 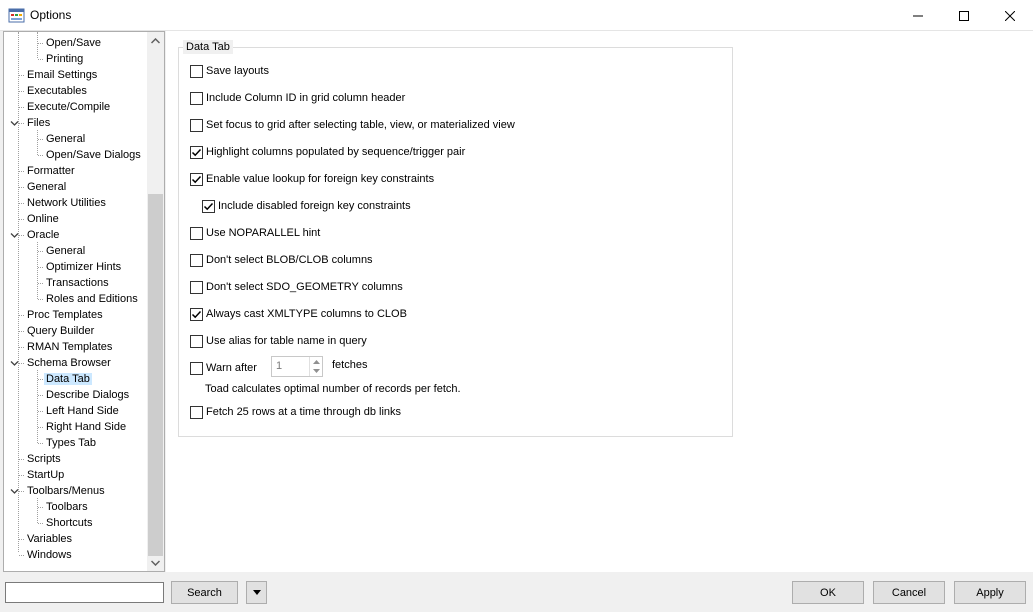 I want to click on tree-item: Formatter, so click(x=51, y=171).